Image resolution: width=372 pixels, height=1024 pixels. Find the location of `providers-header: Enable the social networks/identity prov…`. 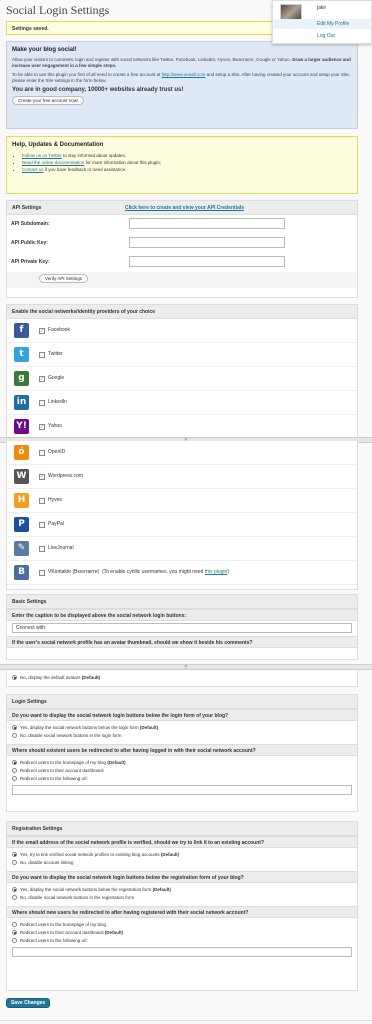

providers-header: Enable the social networks/identity prov… is located at coordinates (182, 312).